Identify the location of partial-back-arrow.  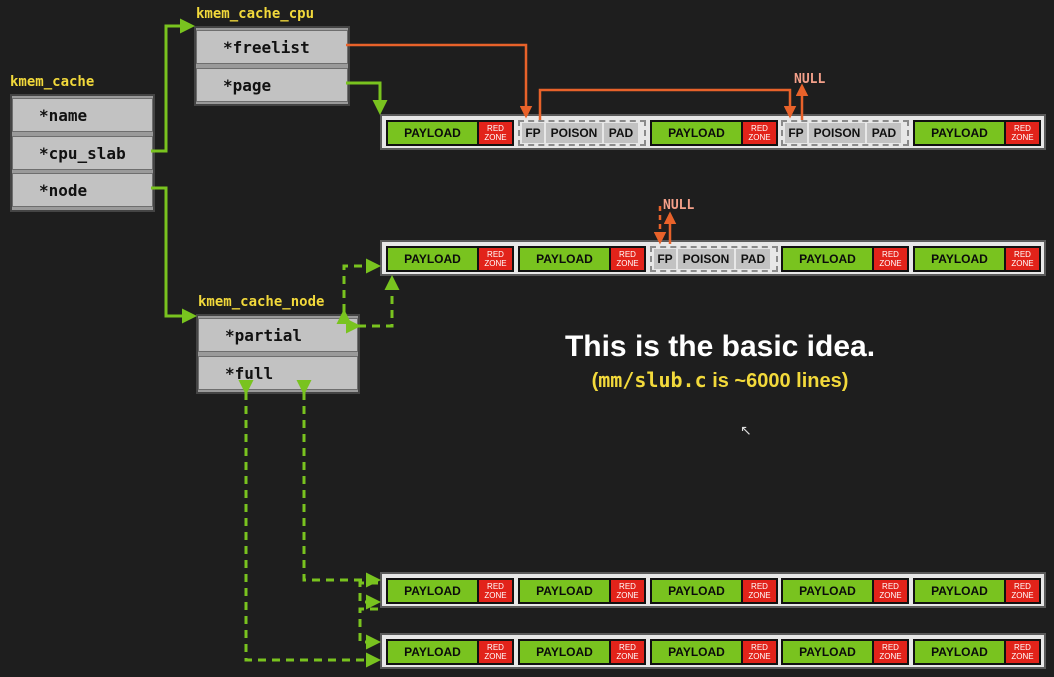
(373, 304).